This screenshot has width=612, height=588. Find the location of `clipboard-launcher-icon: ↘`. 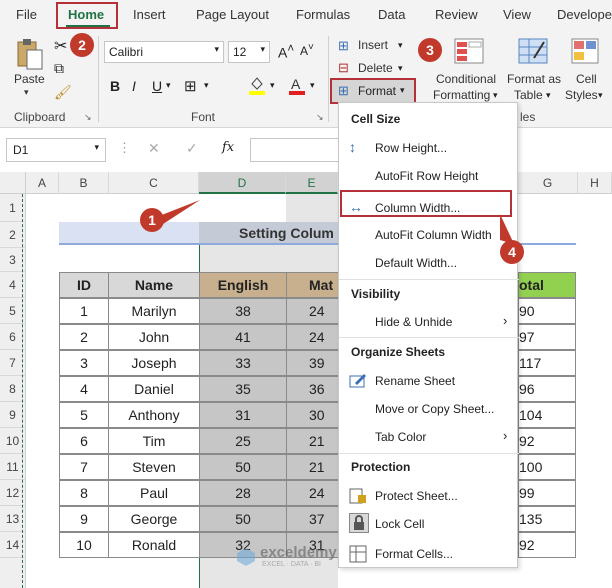

clipboard-launcher-icon: ↘ is located at coordinates (88, 117).